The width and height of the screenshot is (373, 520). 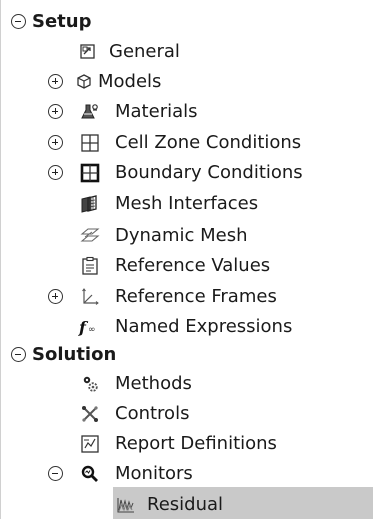 I want to click on function-icon: f ∞, so click(x=90, y=327).